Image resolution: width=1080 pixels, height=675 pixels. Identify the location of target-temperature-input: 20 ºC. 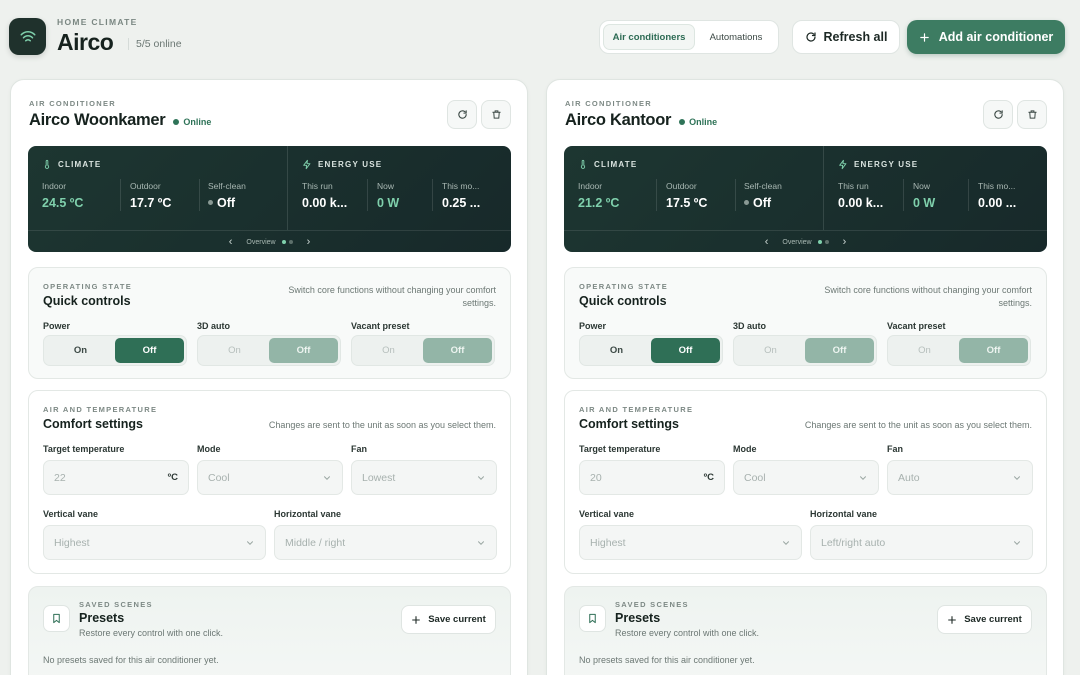
(652, 477).